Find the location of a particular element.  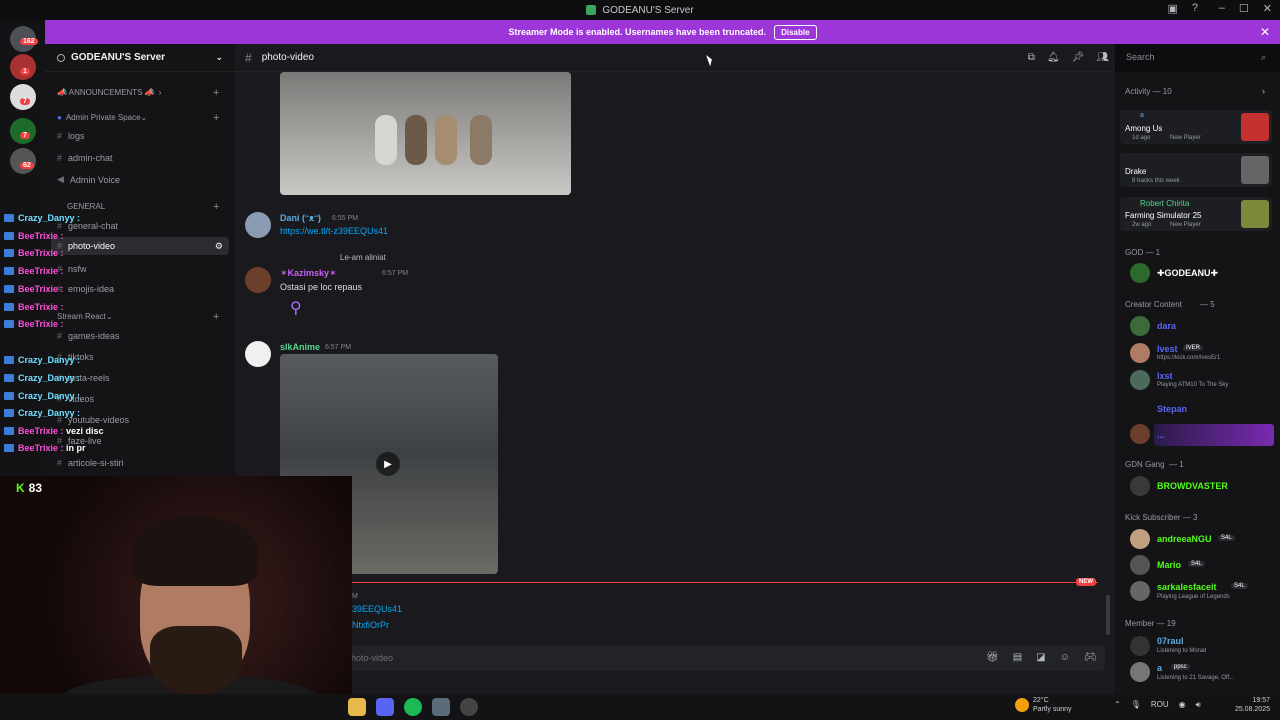

message-author: ✶Kazimsky✶ is located at coordinates (308, 273).